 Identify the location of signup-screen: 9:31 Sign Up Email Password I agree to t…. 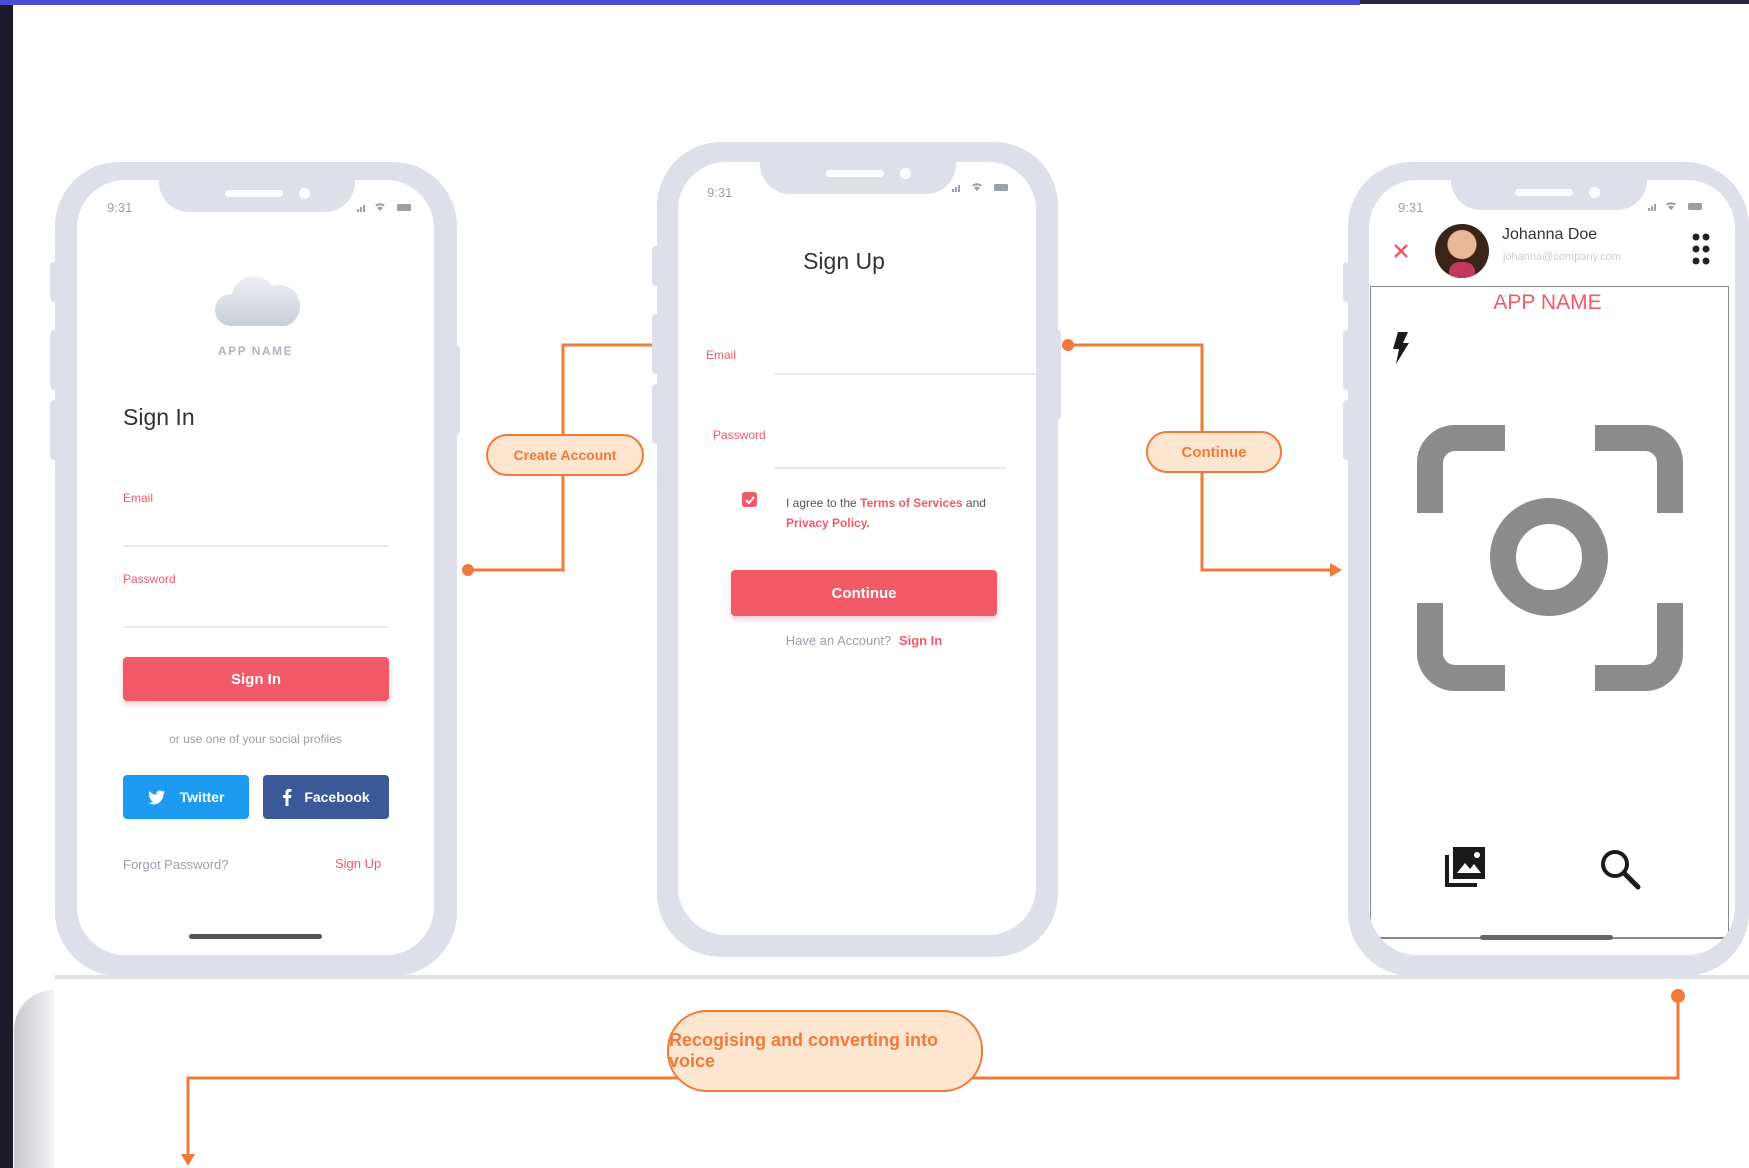
(857, 548).